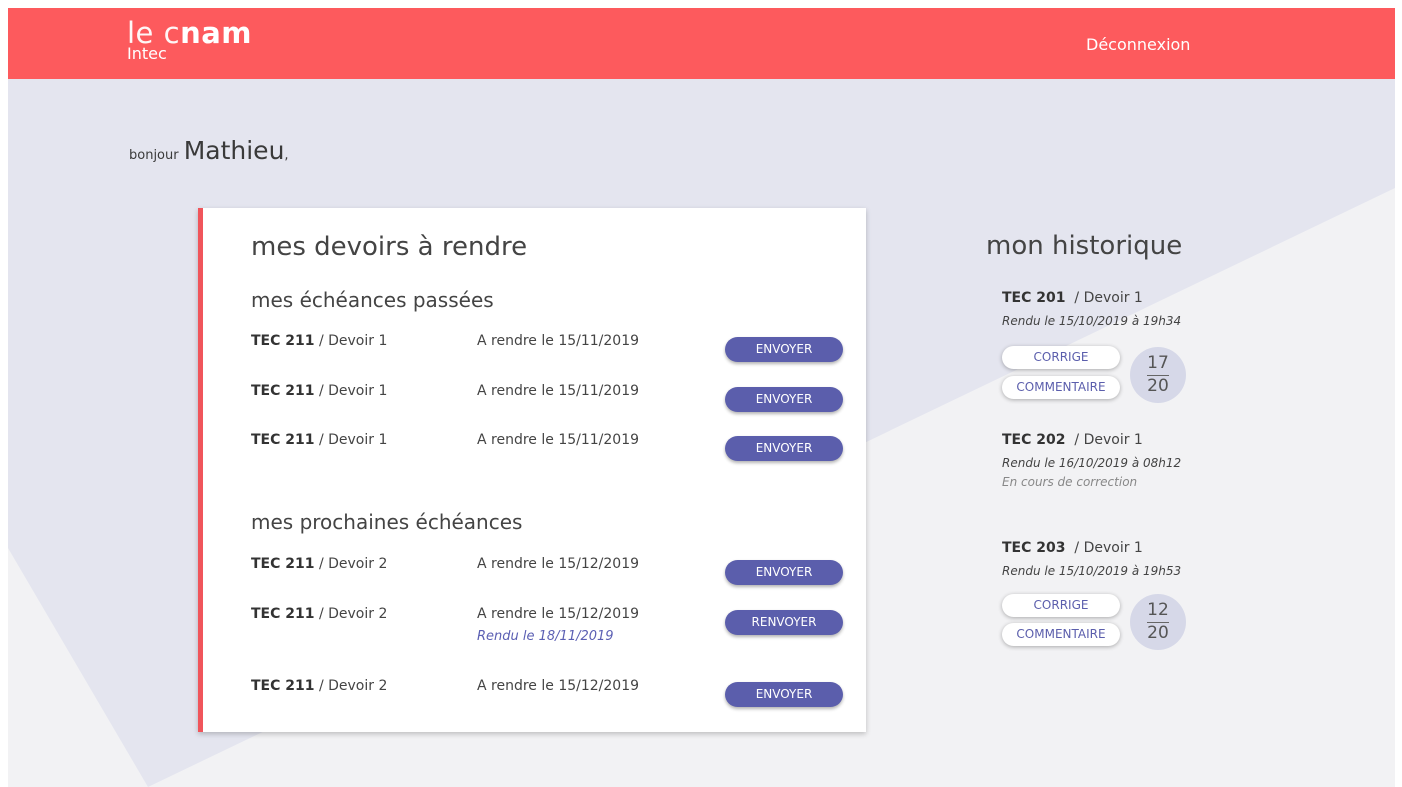 Image resolution: width=1402 pixels, height=787 pixels. Describe the element at coordinates (784, 622) in the screenshot. I see `resend-button: RENVOYER` at that location.